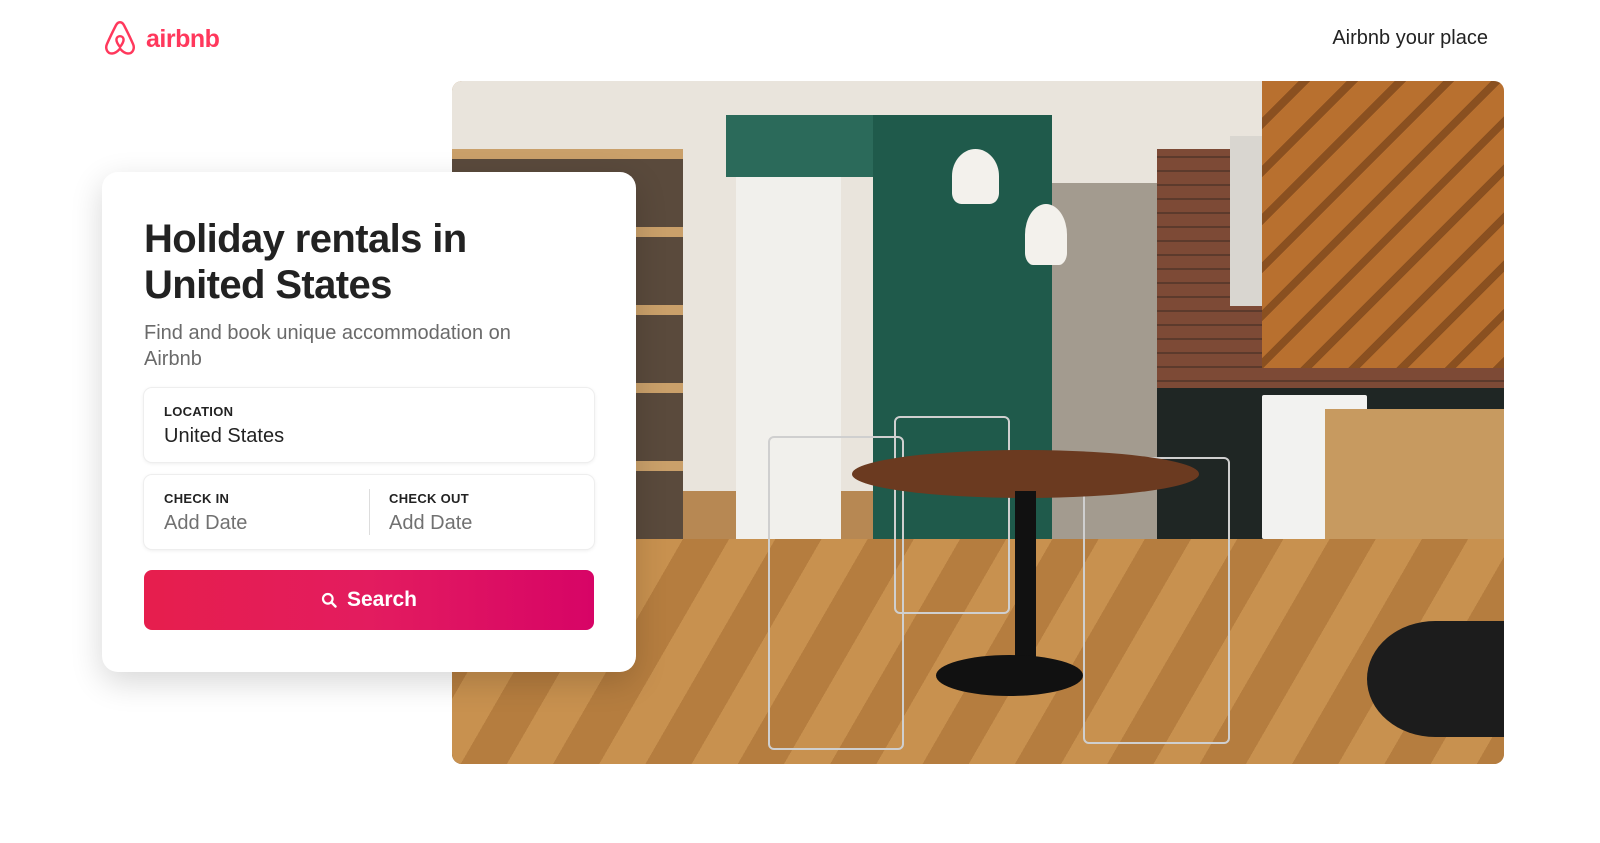  What do you see at coordinates (1435, 678) in the screenshot?
I see `hero-side-table` at bounding box center [1435, 678].